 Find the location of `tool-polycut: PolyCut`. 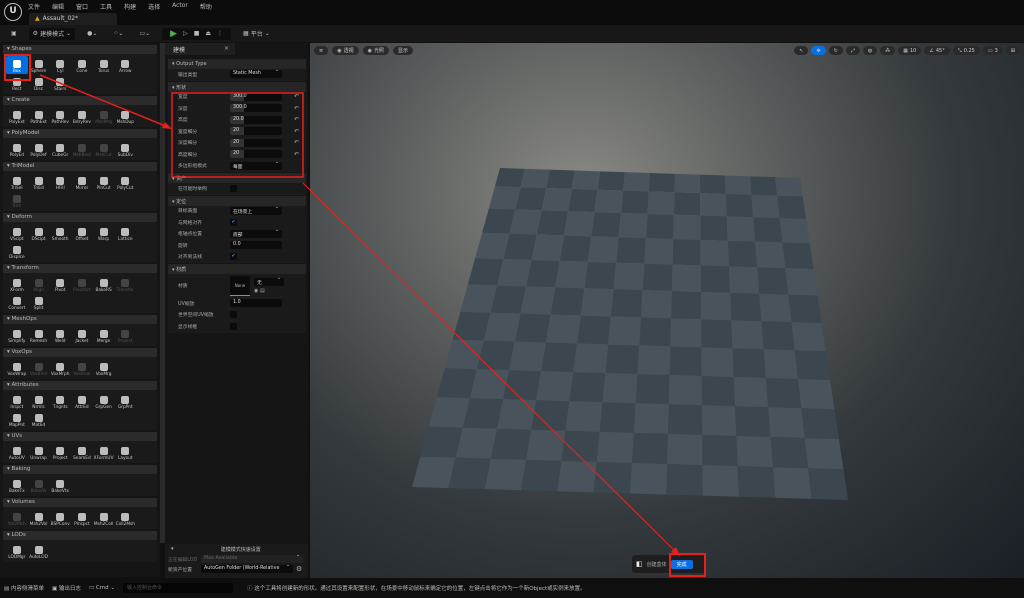

tool-polycut: PolyCut is located at coordinates (125, 182).